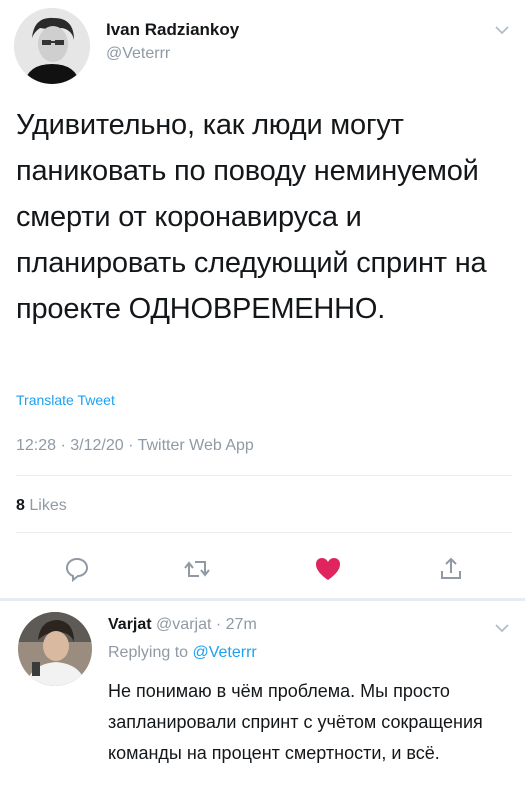  I want to click on reply-author-name: Varjat, so click(130, 624).